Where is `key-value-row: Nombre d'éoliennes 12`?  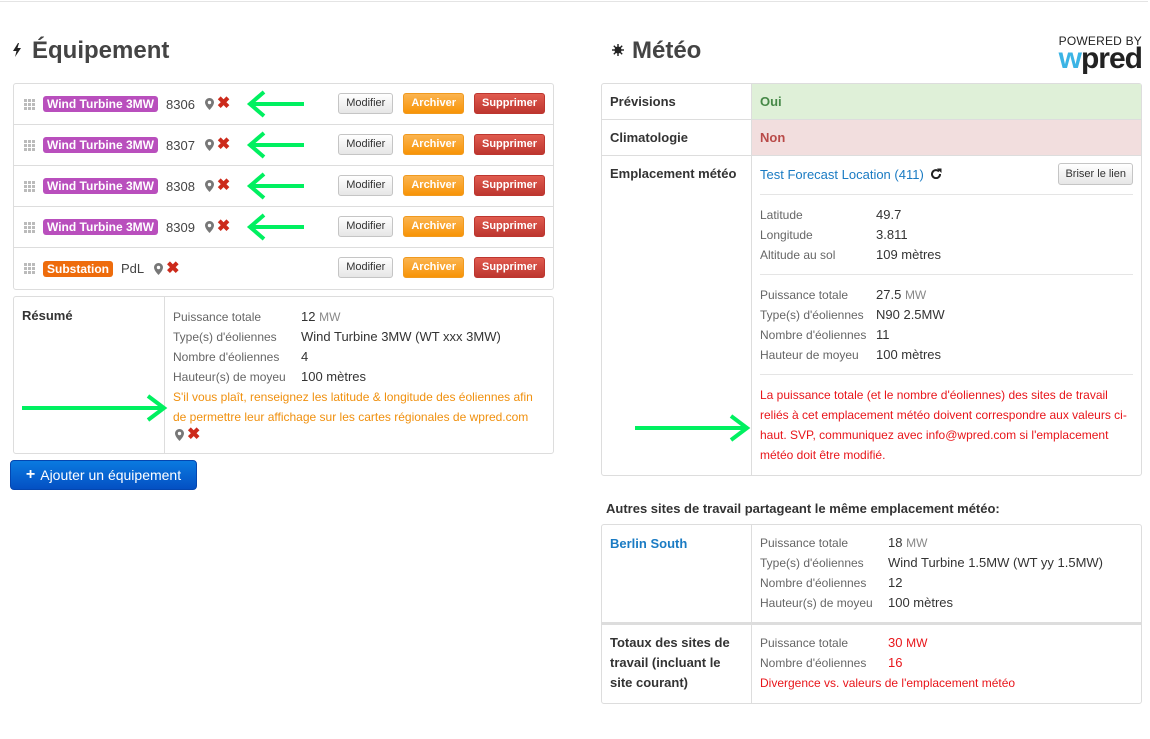 key-value-row: Nombre d'éoliennes 12 is located at coordinates (946, 583).